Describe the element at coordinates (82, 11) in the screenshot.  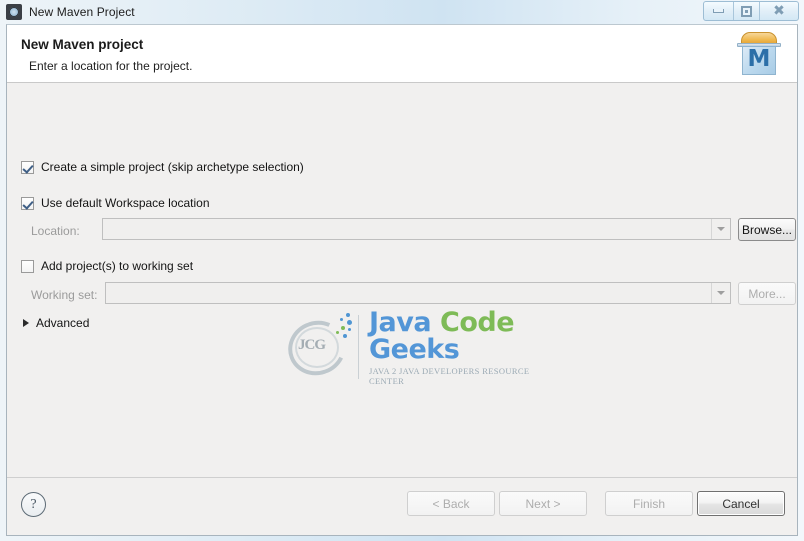
I see `window-title: New Maven Project` at that location.